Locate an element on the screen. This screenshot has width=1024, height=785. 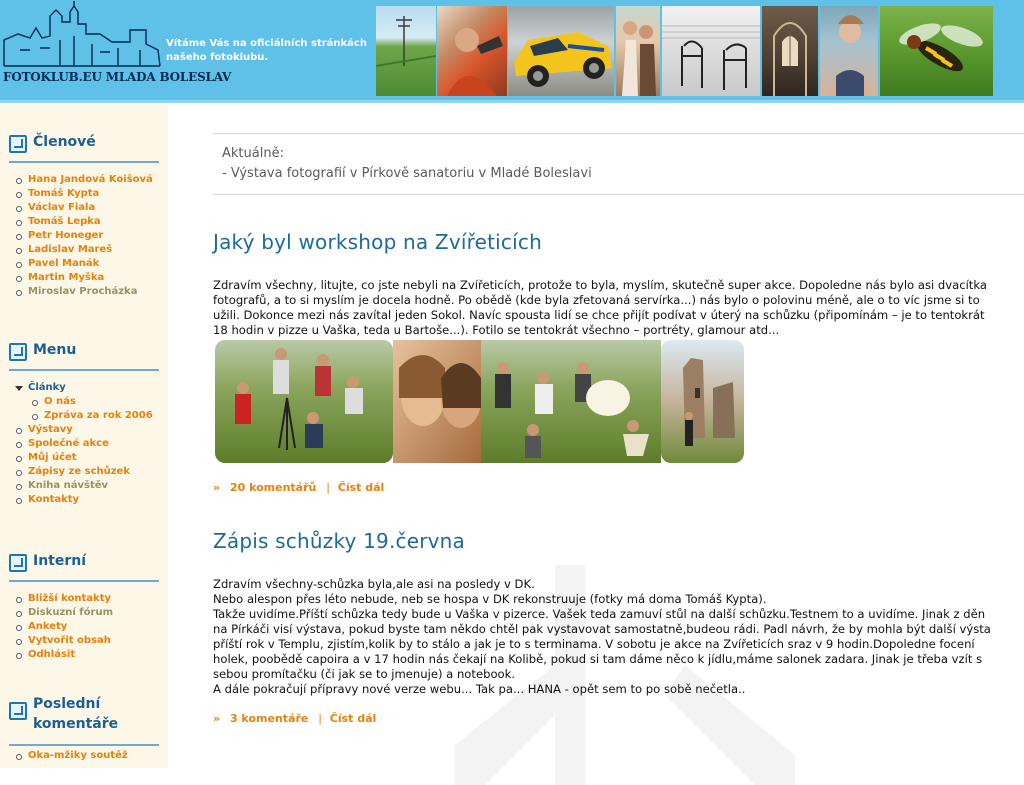
internal-item-logout: Odhlásit is located at coordinates (63, 655).